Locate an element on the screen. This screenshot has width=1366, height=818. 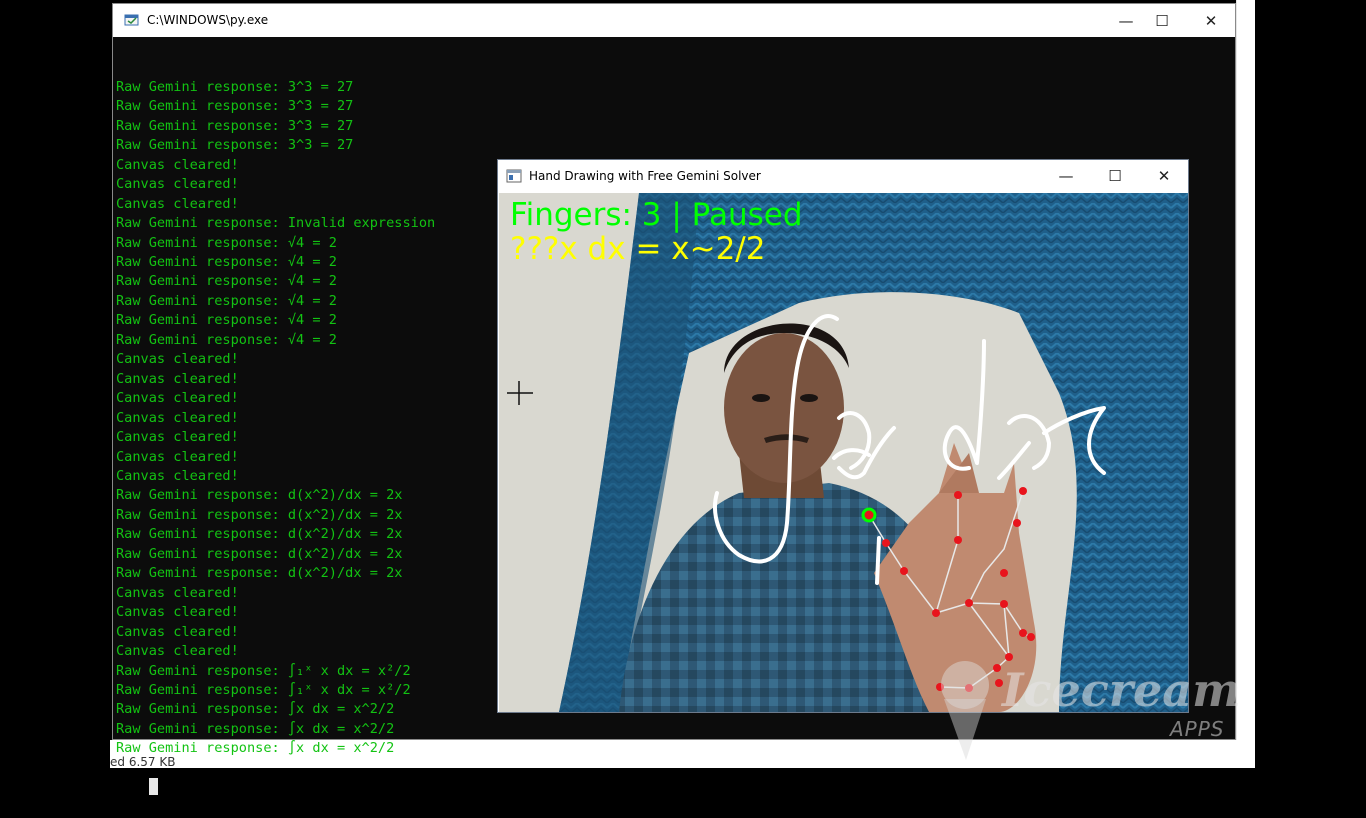
cv-window-title: Hand Drawing with Free Gemini Solver is located at coordinates (645, 176).